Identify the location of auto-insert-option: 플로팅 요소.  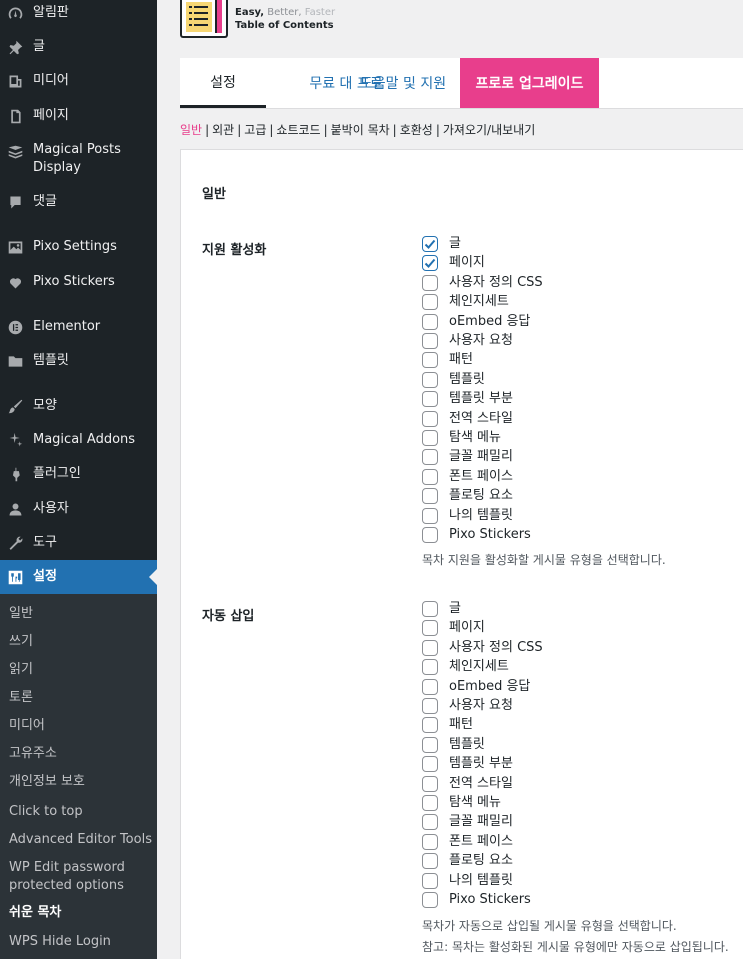
(467, 861).